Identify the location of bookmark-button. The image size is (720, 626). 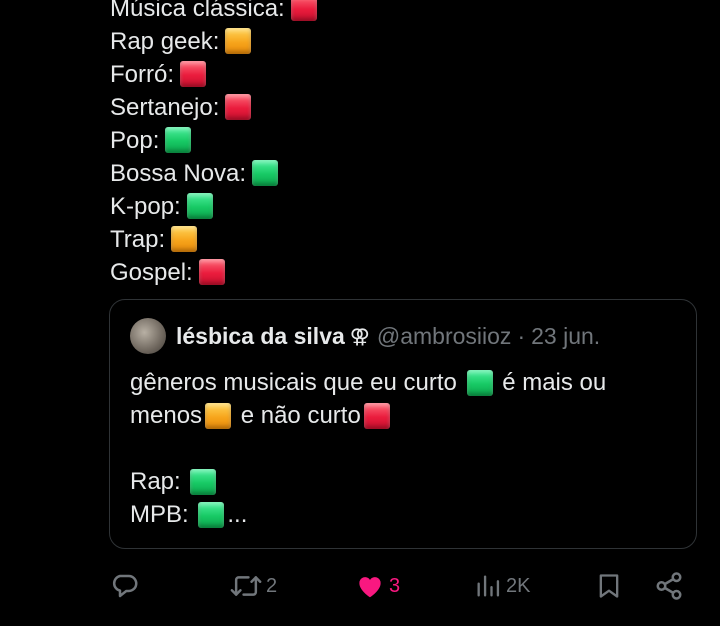
(609, 586).